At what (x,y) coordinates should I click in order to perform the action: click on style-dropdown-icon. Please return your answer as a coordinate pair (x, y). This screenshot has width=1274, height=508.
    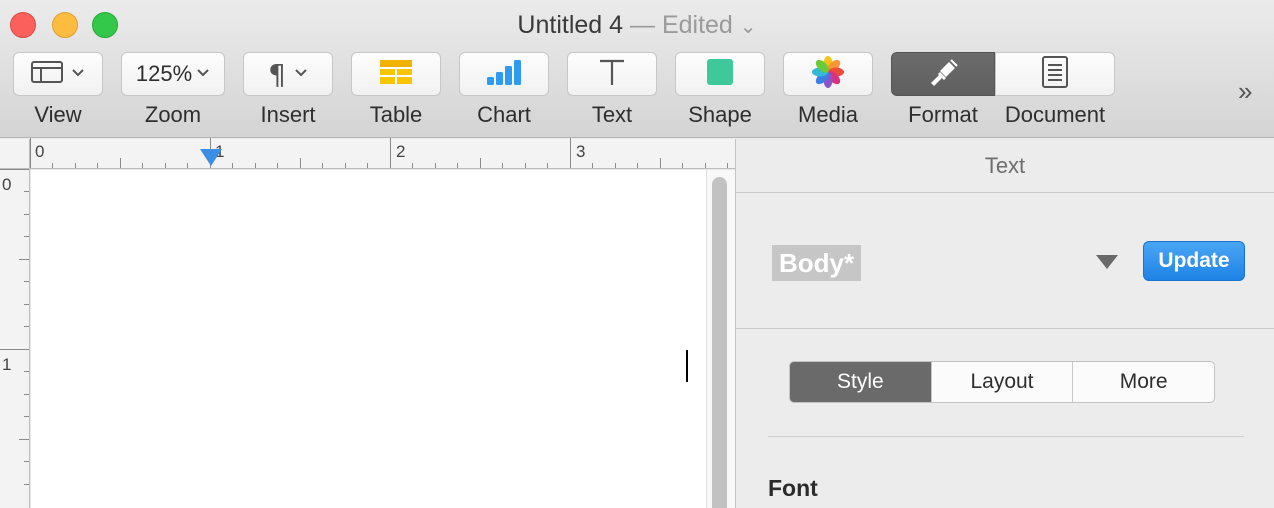
    Looking at the image, I should click on (1107, 262).